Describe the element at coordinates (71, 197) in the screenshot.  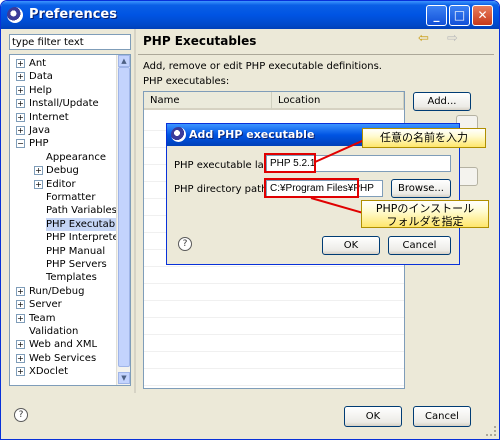
I see `tree-item-label: Formatter` at that location.